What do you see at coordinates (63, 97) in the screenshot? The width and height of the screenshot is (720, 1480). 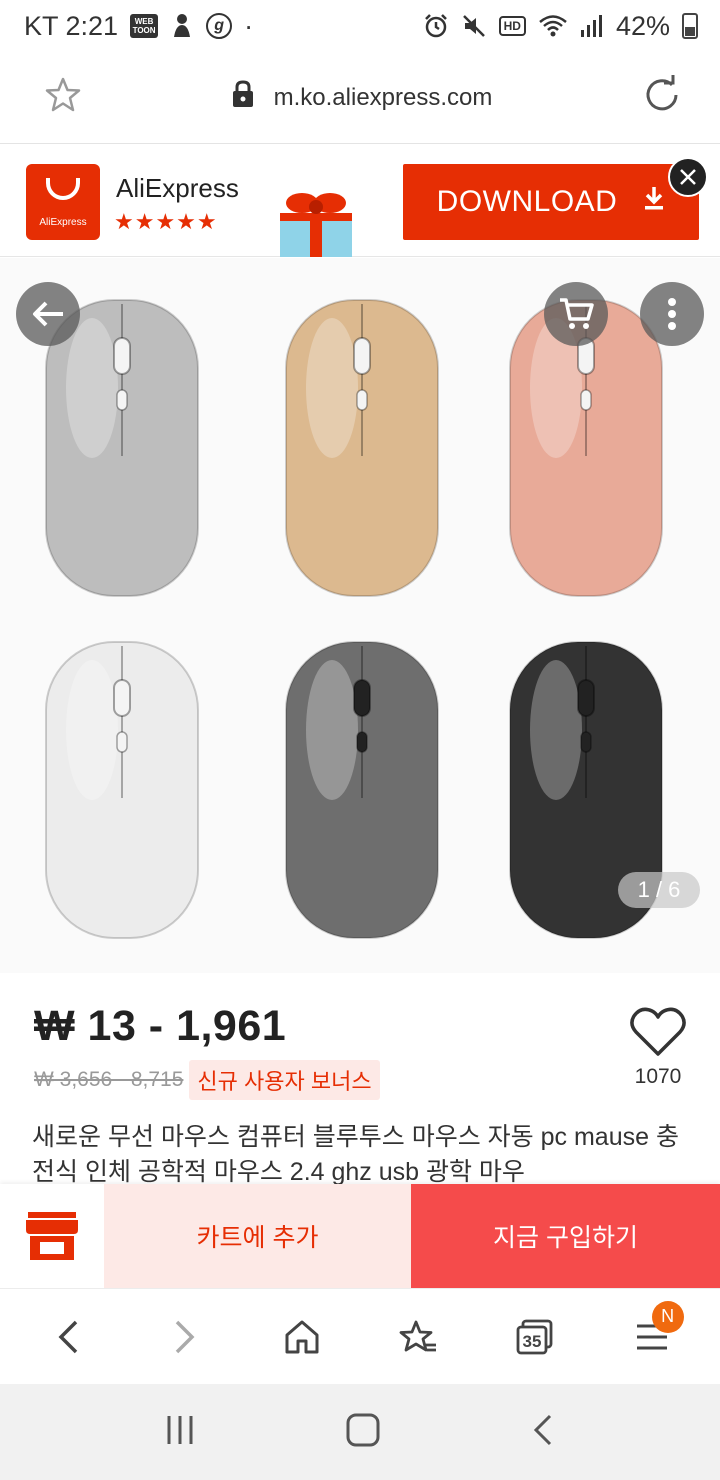 I see `bookmark-star-icon` at bounding box center [63, 97].